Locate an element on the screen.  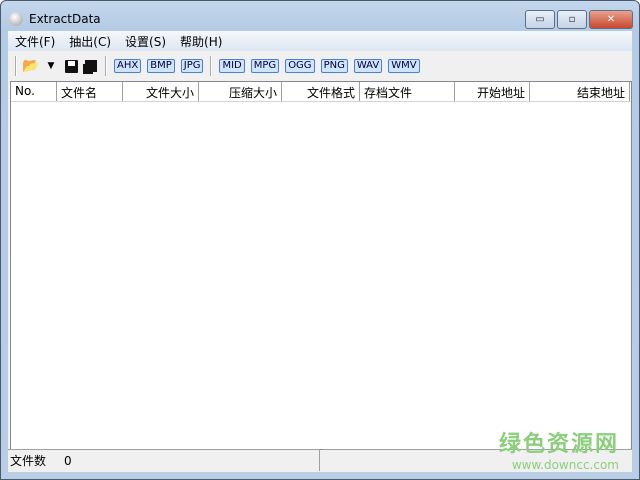
maximize-button: ▫ is located at coordinates (572, 19).